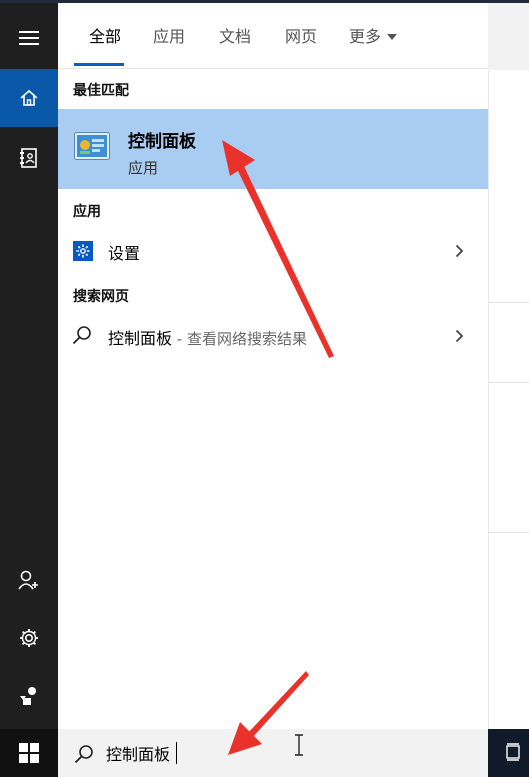 Image resolution: width=529 pixels, height=777 pixels. I want to click on chevron-down-icon, so click(392, 36).